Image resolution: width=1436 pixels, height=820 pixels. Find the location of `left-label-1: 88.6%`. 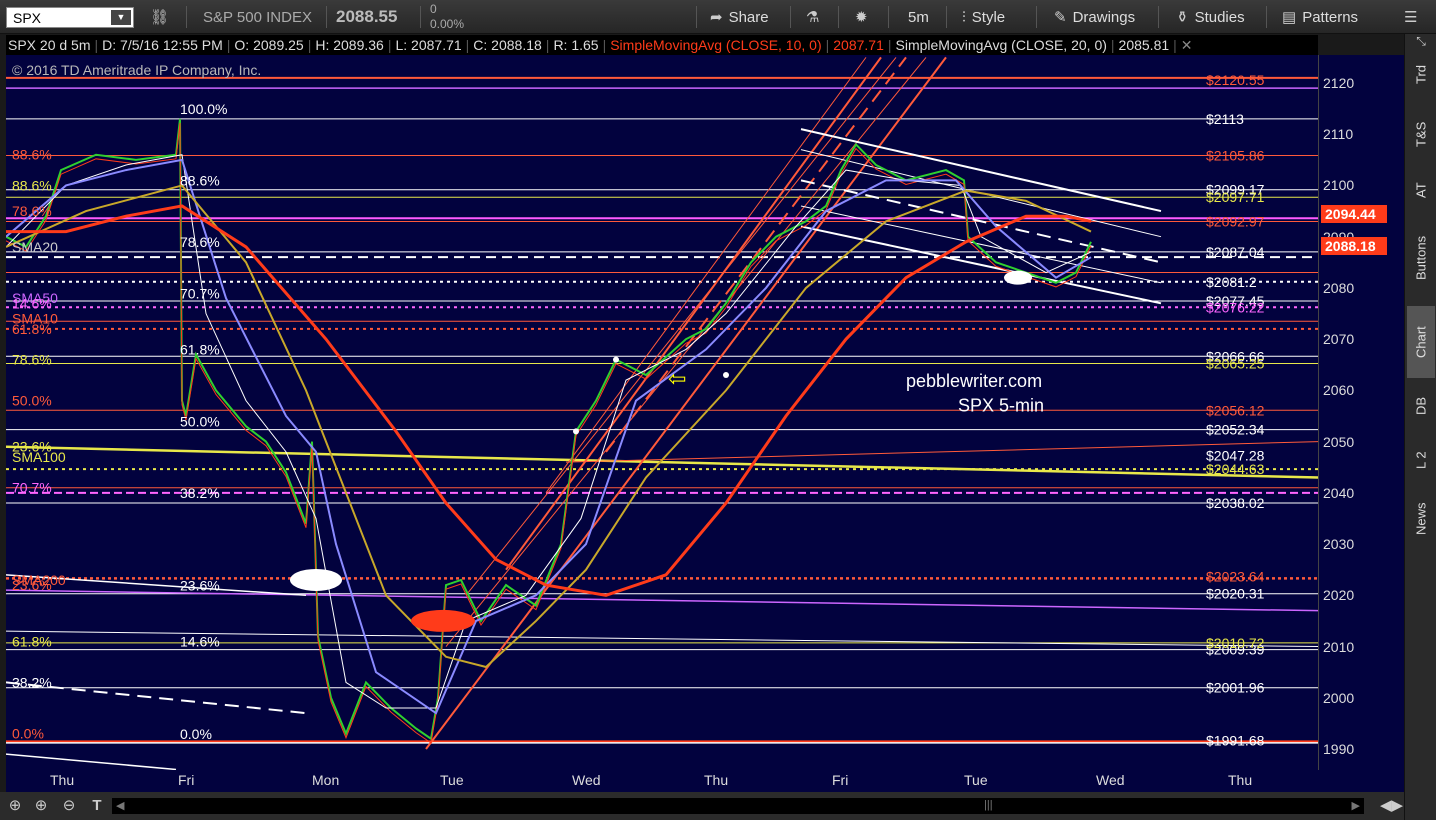

left-label-1: 88.6% is located at coordinates (32, 185).